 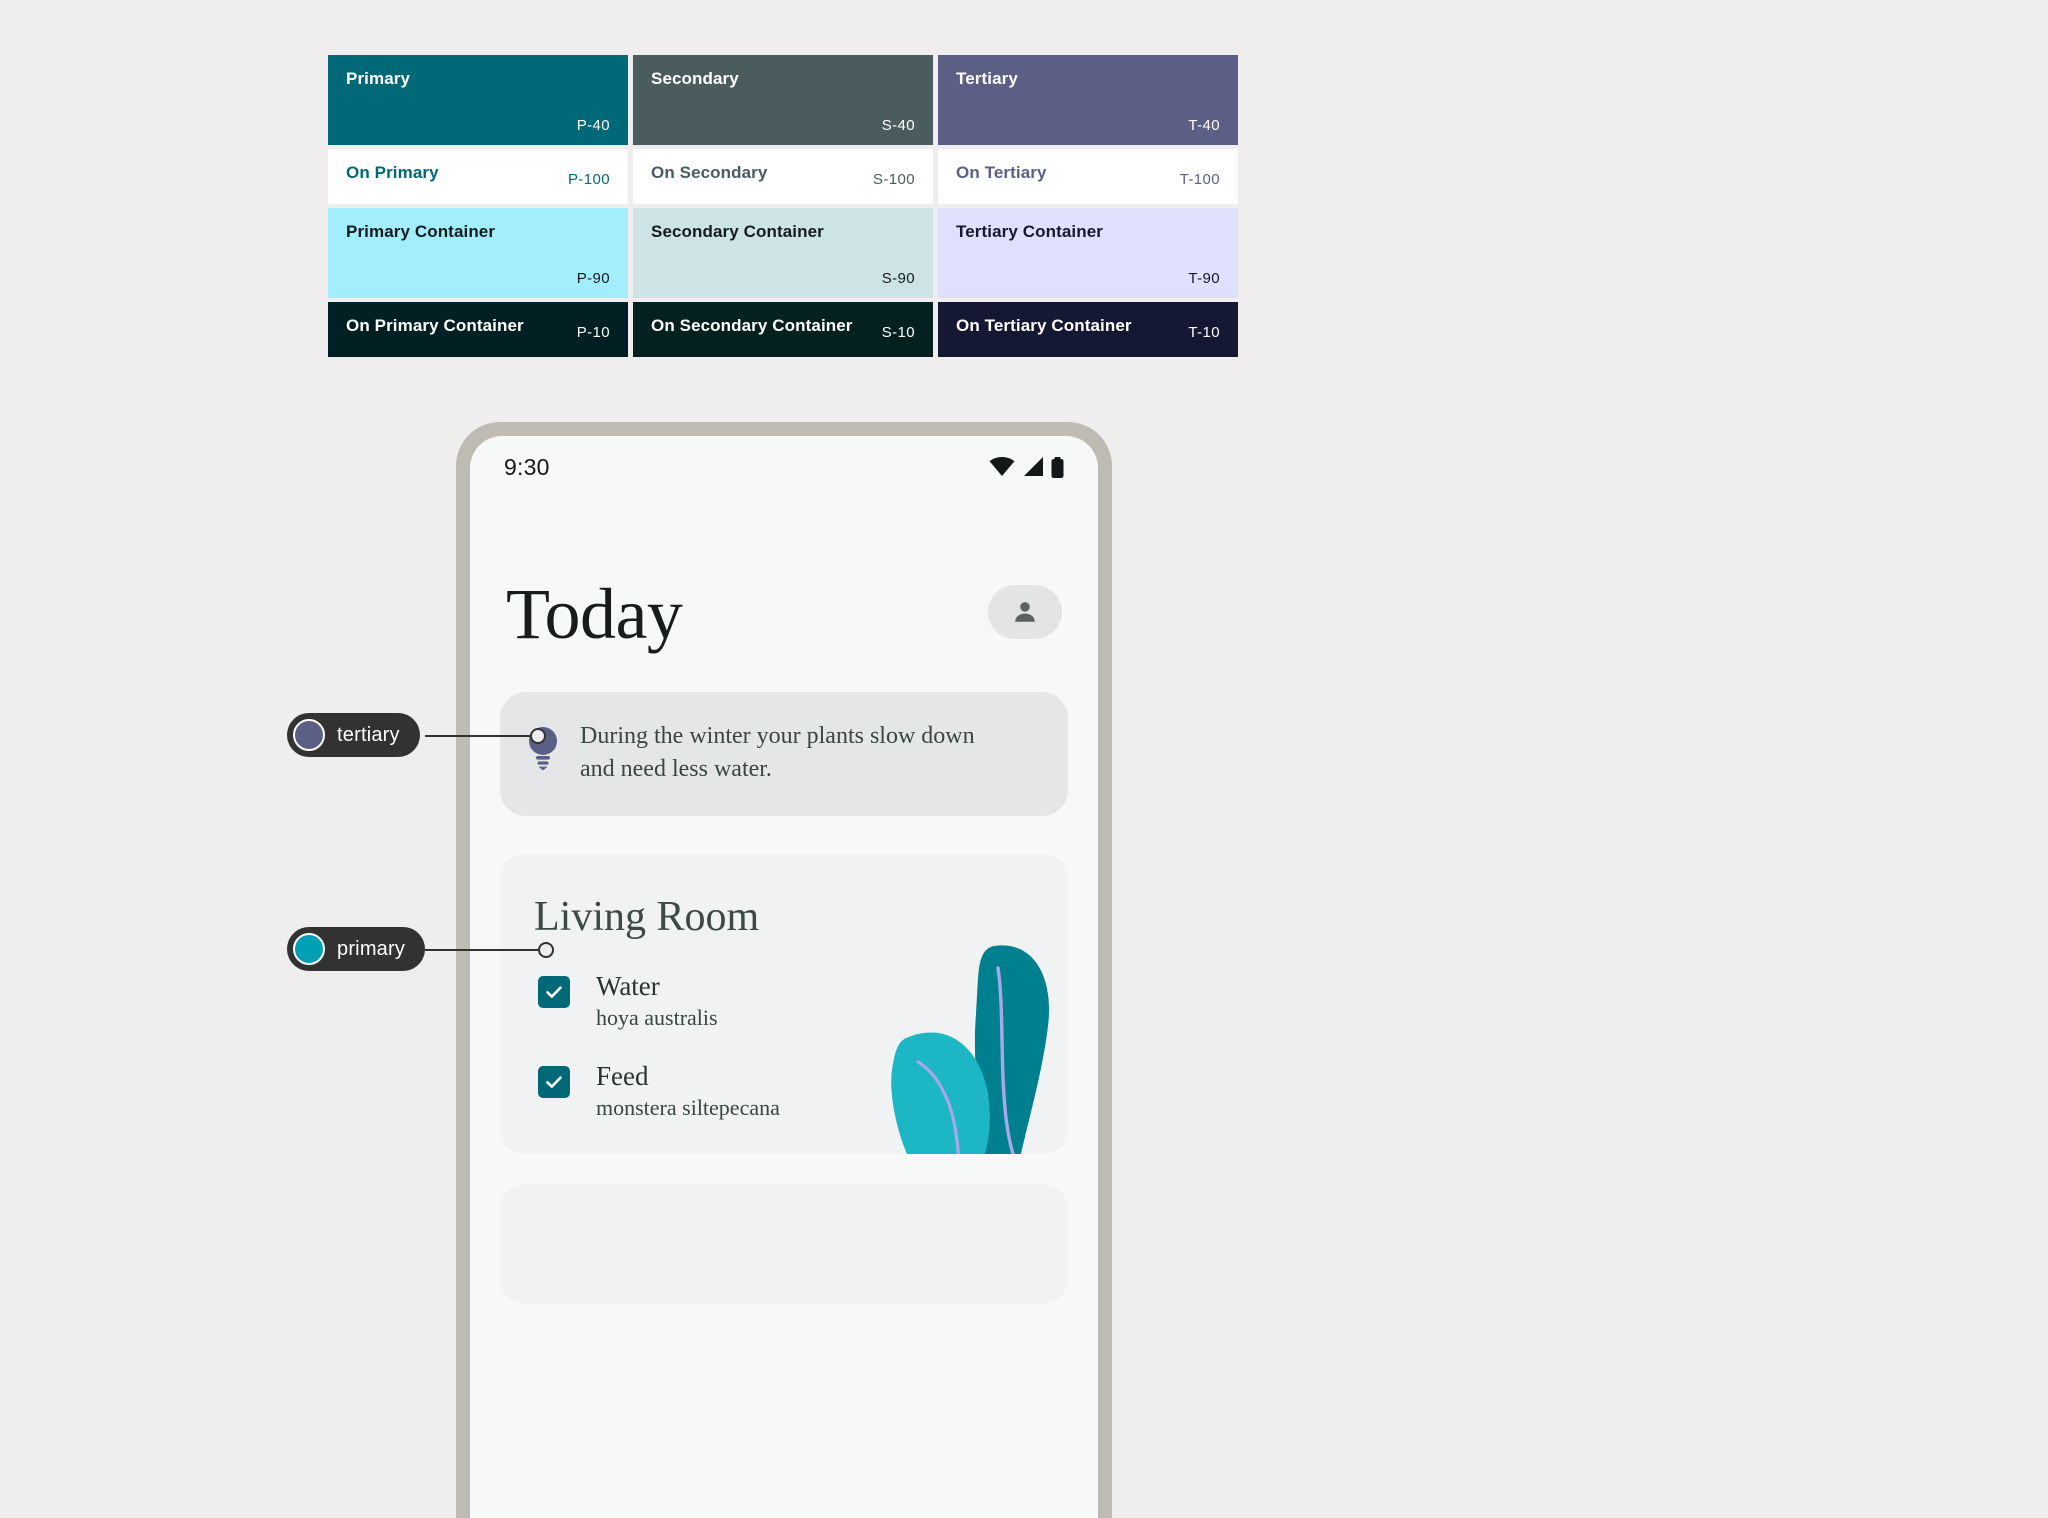 What do you see at coordinates (783, 176) in the screenshot?
I see `swatch-on-secondary: On Secondary S-100` at bounding box center [783, 176].